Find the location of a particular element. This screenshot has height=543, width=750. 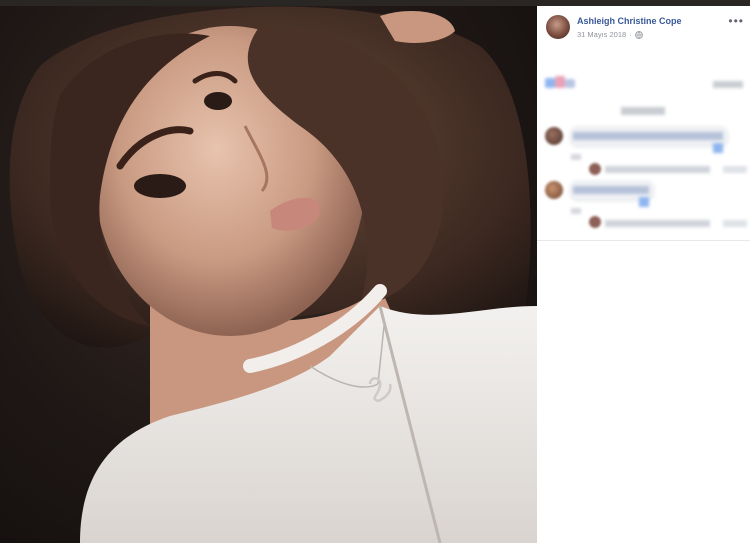

divider is located at coordinates (643, 240).